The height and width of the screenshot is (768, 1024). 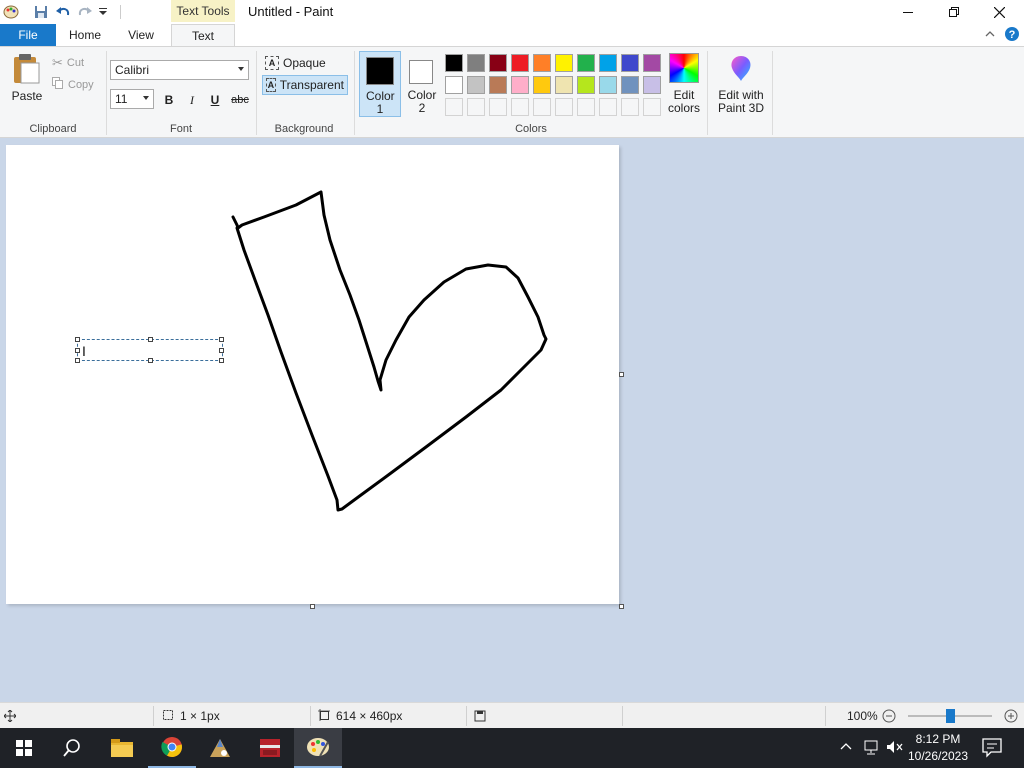 I want to click on windows-logo-icon, so click(x=24, y=748).